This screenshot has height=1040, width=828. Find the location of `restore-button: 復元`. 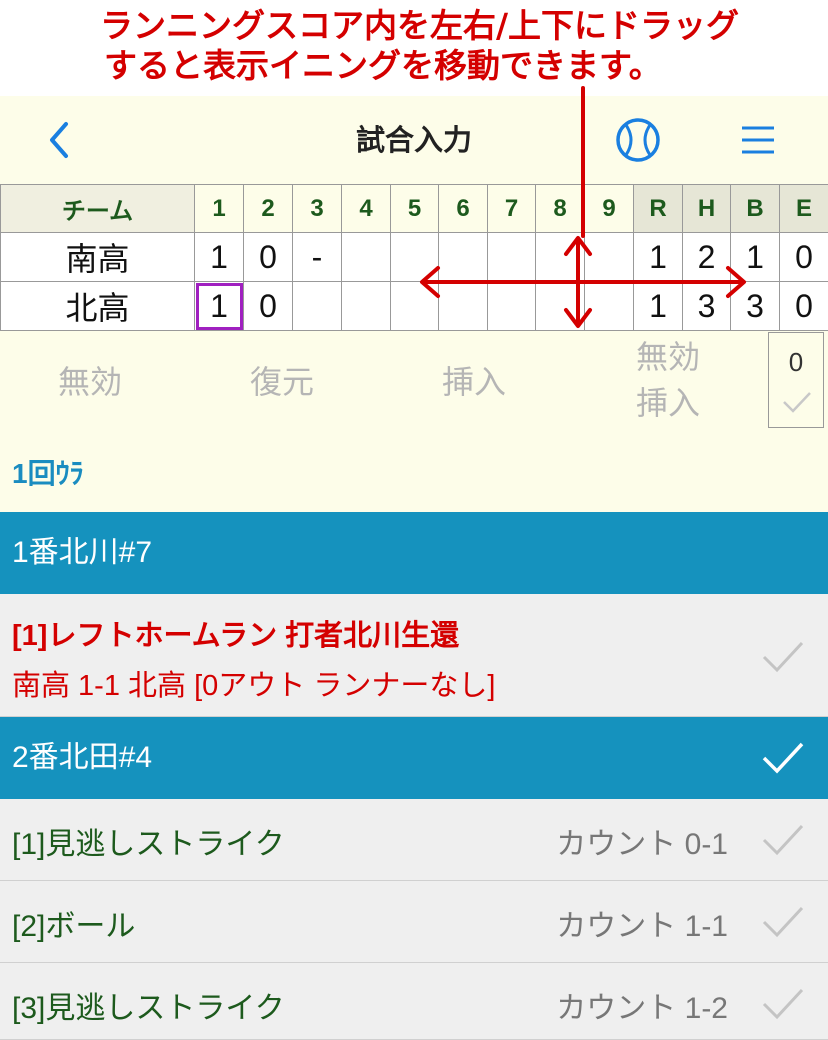

restore-button: 復元 is located at coordinates (282, 382).